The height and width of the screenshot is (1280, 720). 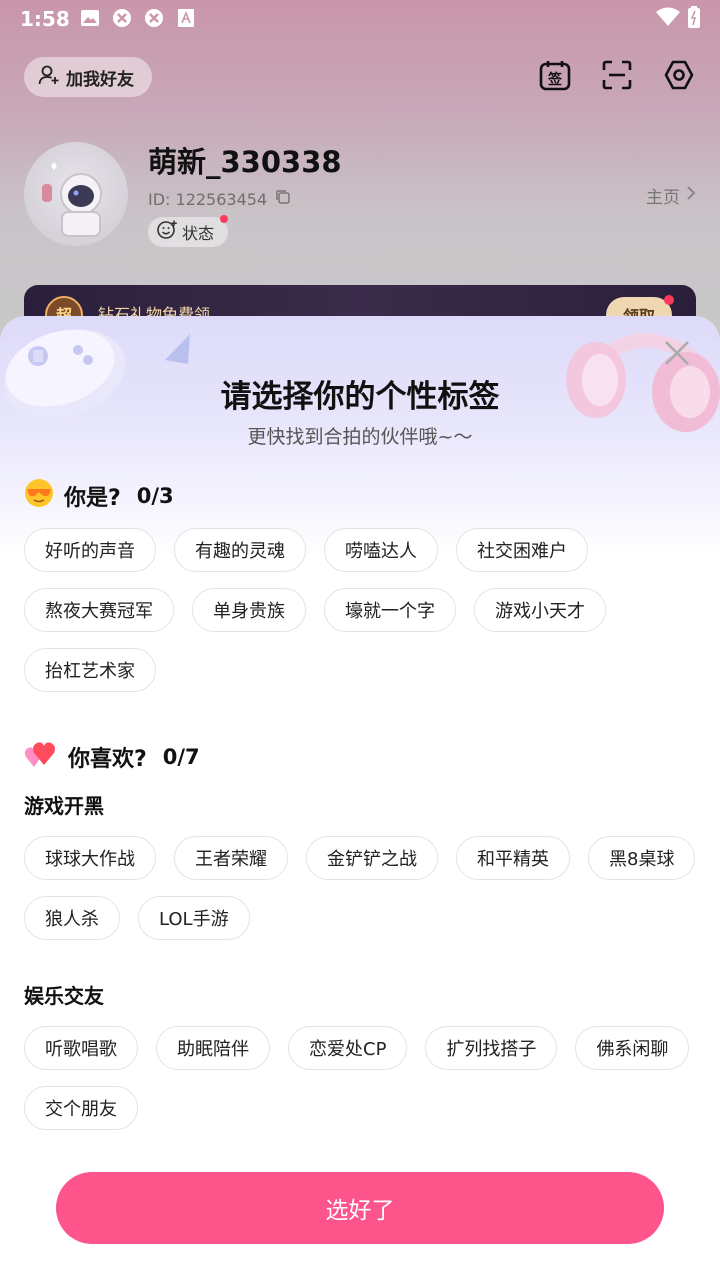 I want to click on user-id-text: ID: 122563454, so click(x=208, y=199).